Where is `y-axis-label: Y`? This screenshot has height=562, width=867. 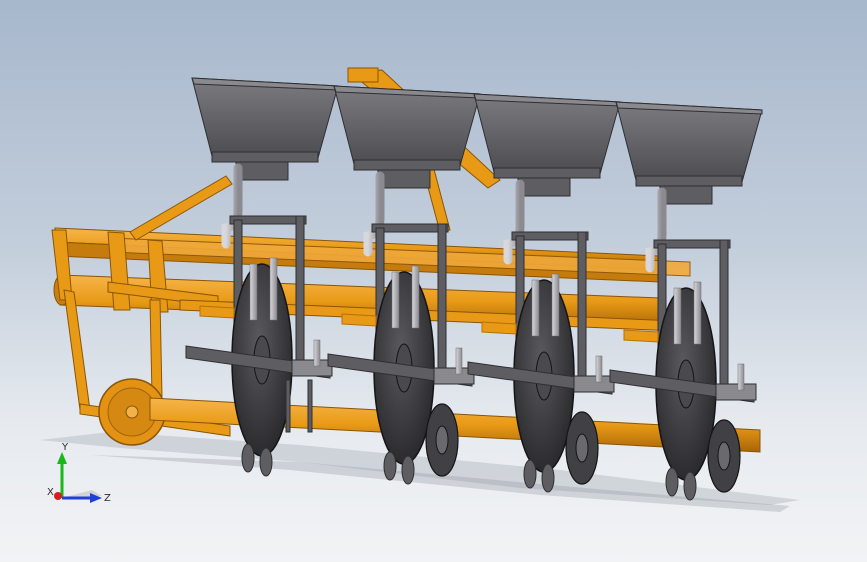 y-axis-label: Y is located at coordinates (65, 447).